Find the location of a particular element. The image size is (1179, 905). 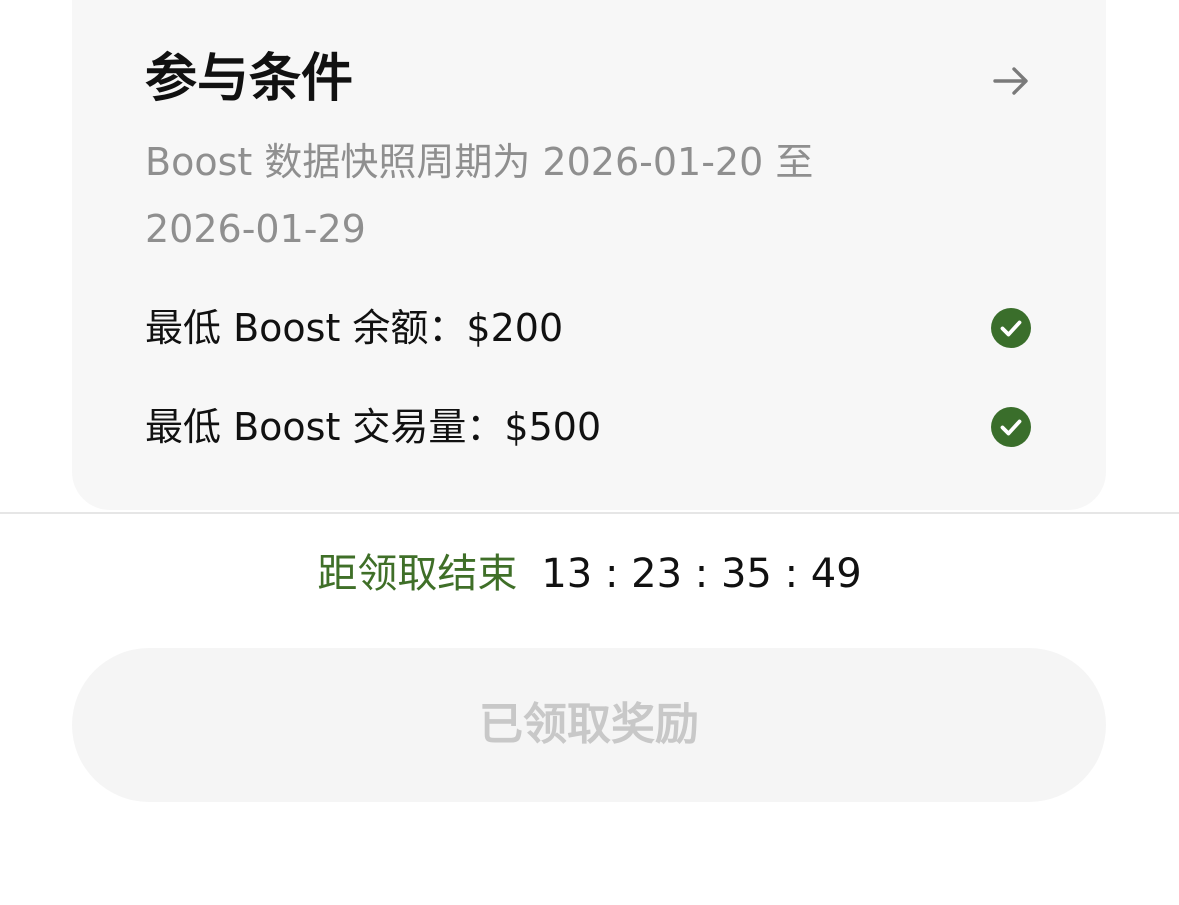

condition-min-volume: 最低 Boost 交易量：$500 is located at coordinates (373, 427).